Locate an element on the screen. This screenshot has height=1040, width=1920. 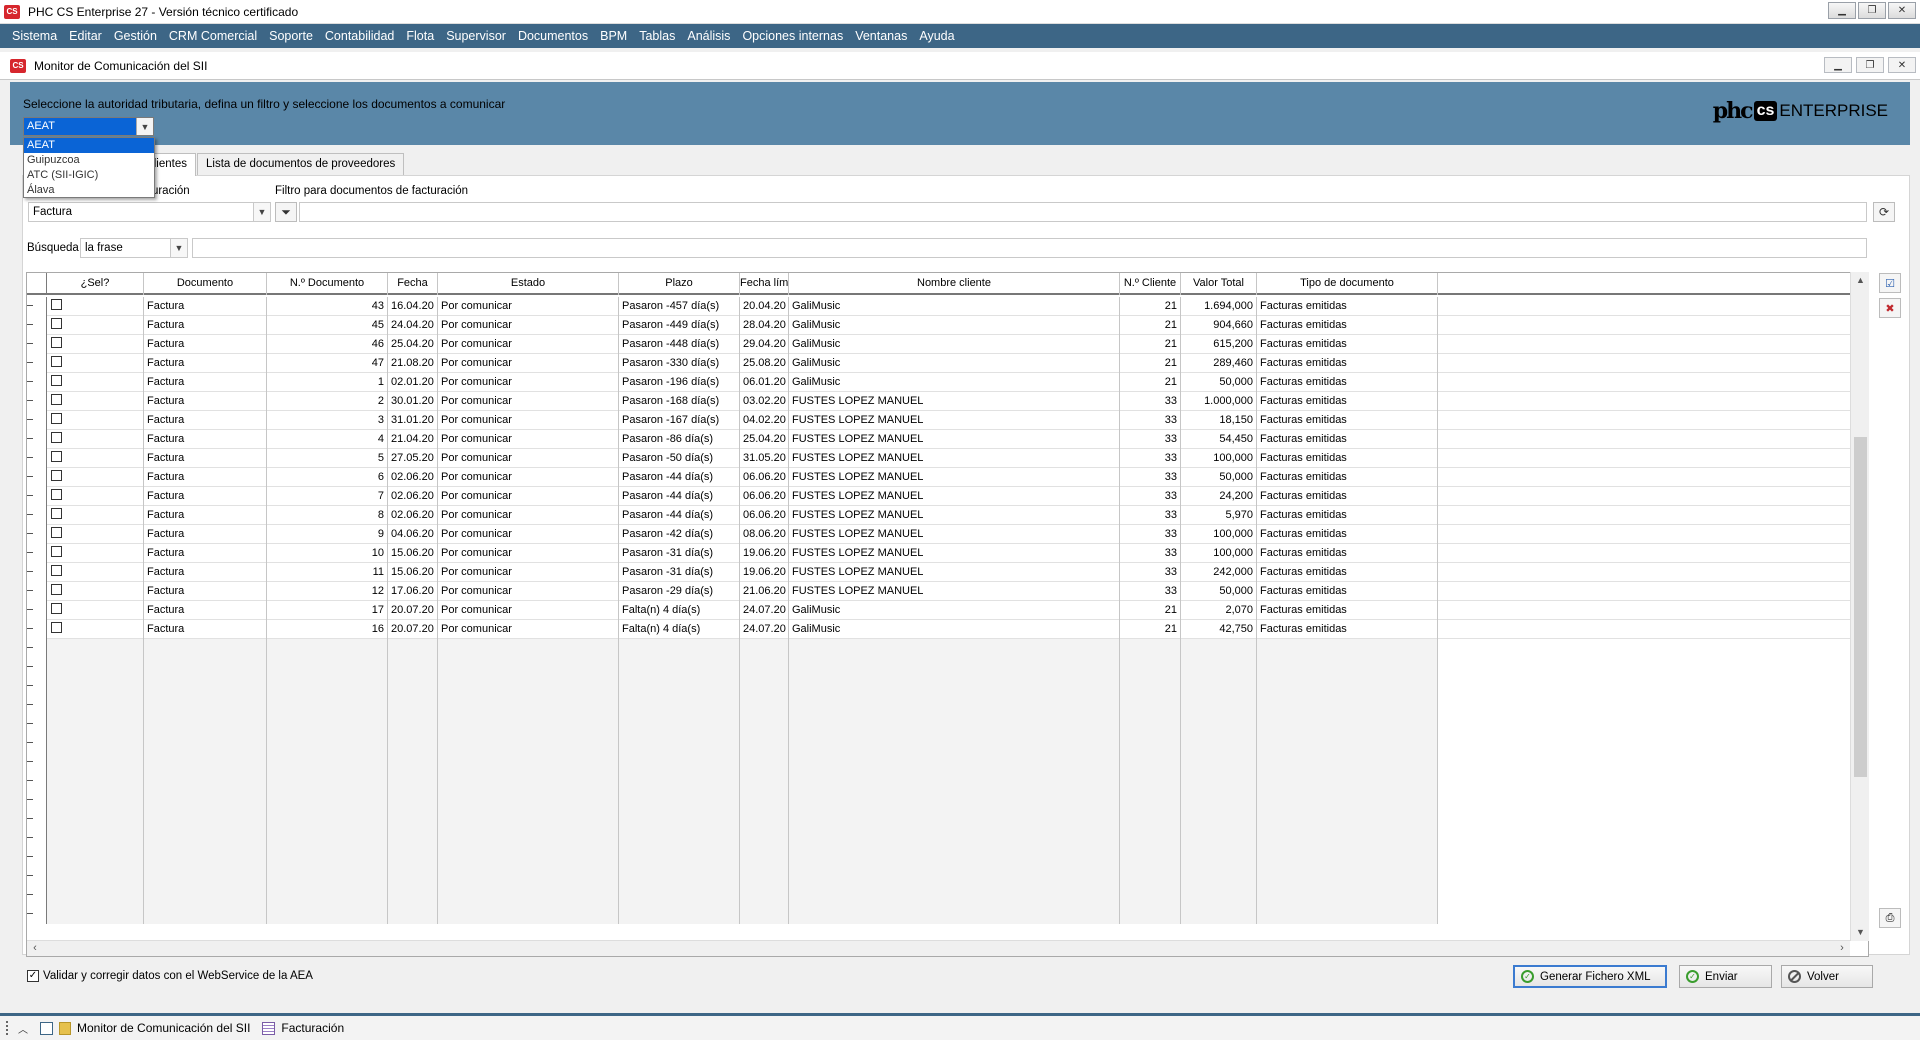
authority-option: ATC (SII-IGIC) is located at coordinates (89, 175).